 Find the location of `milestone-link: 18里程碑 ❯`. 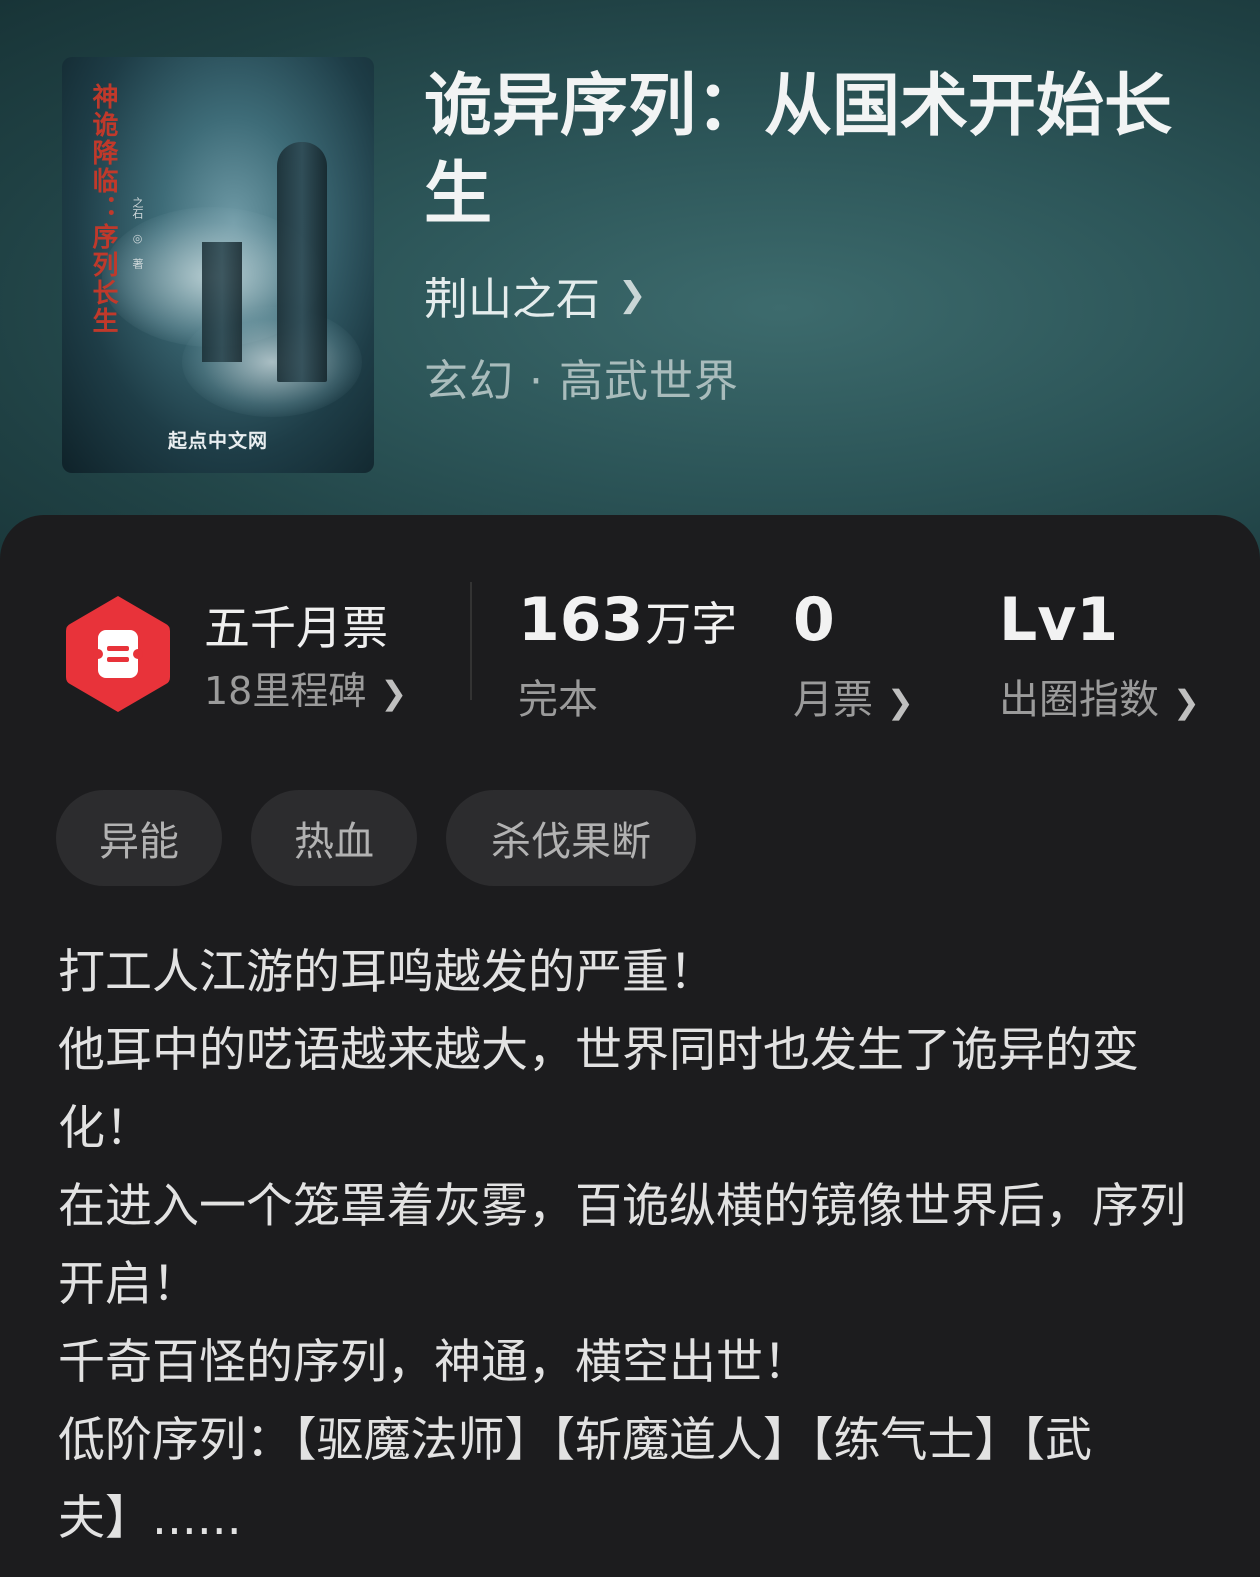

milestone-link: 18里程碑 ❯ is located at coordinates (305, 687).